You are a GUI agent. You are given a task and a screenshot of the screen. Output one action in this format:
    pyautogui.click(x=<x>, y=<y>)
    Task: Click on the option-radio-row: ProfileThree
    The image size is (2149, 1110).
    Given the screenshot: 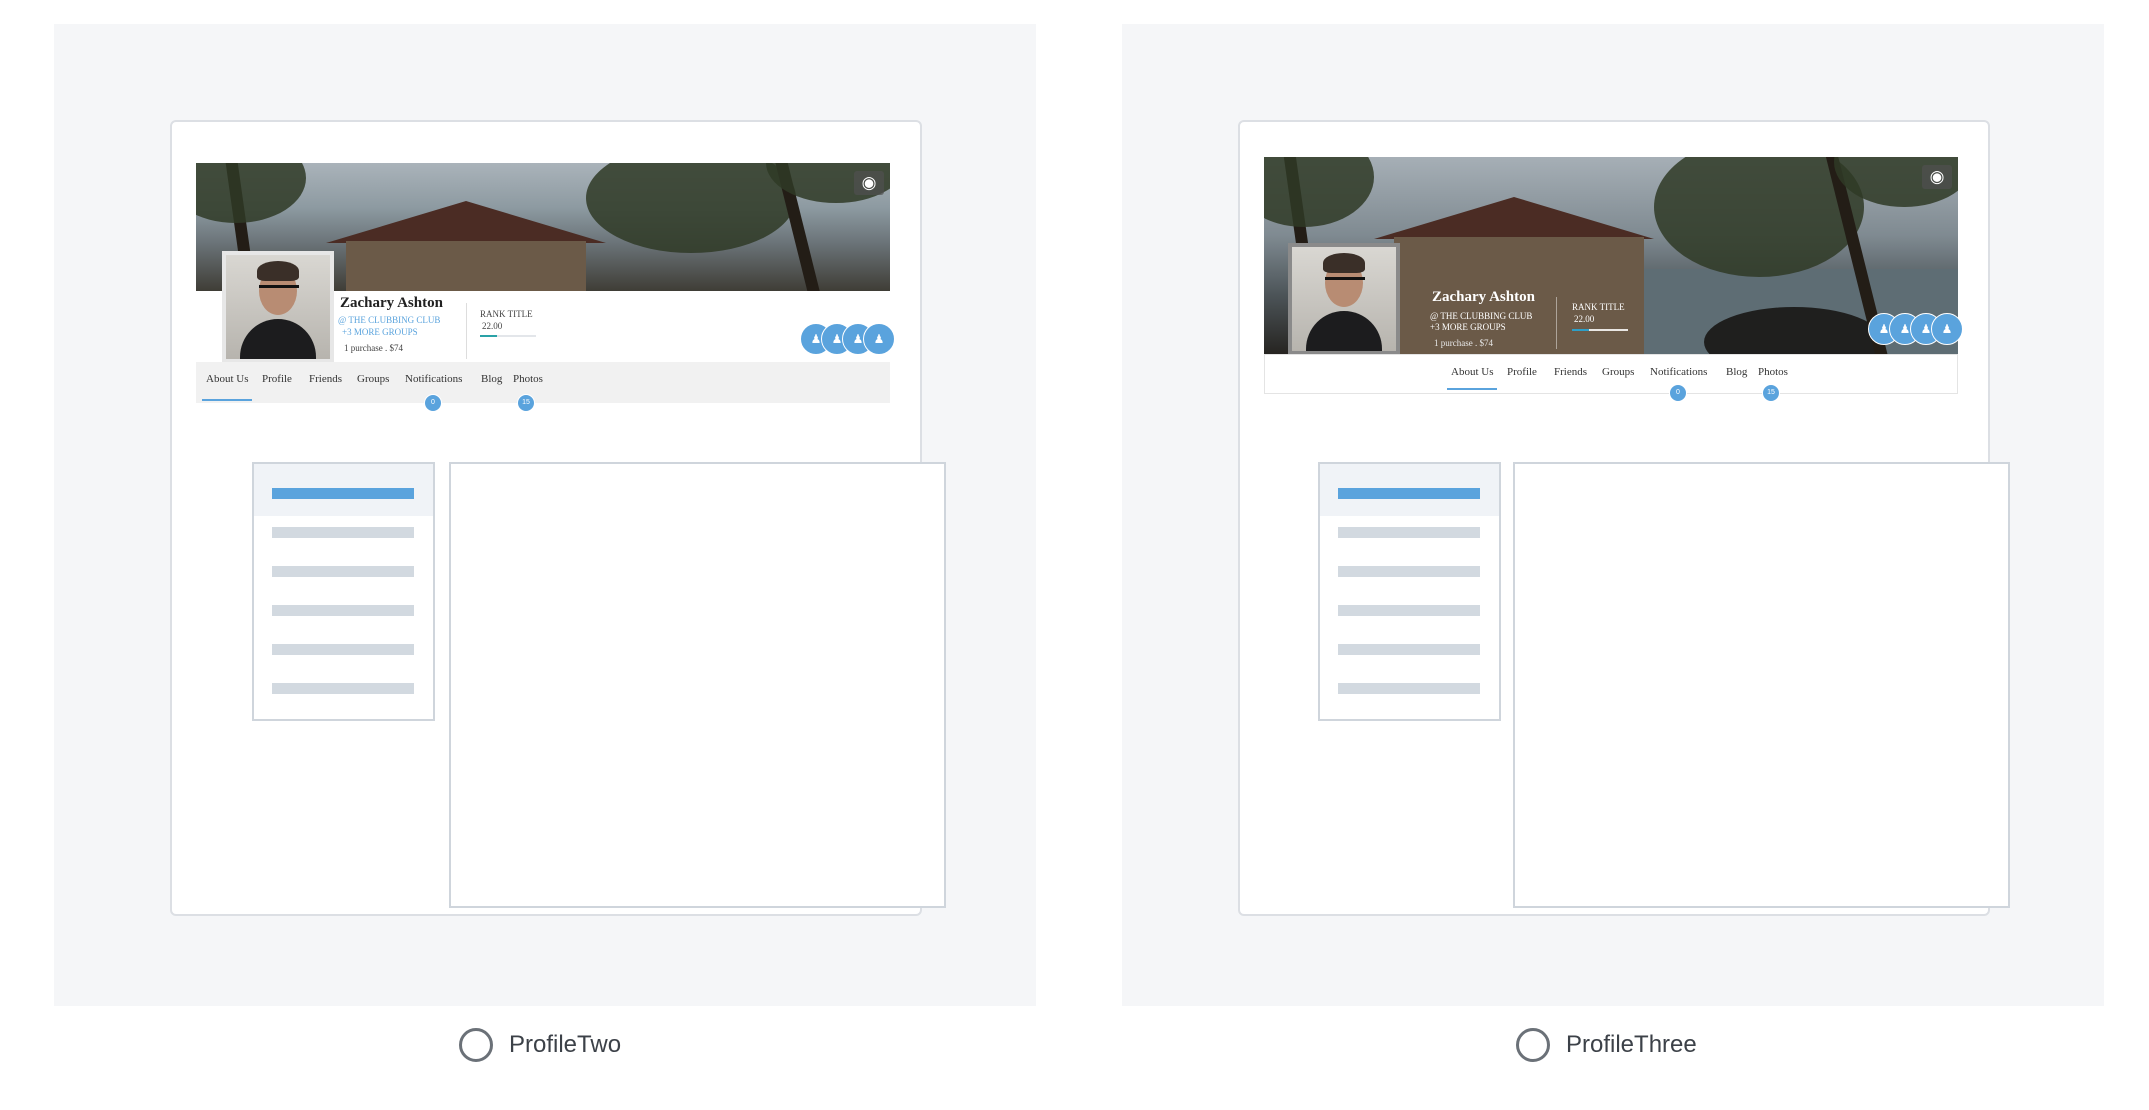 What is the action you would take?
    pyautogui.click(x=1606, y=1045)
    